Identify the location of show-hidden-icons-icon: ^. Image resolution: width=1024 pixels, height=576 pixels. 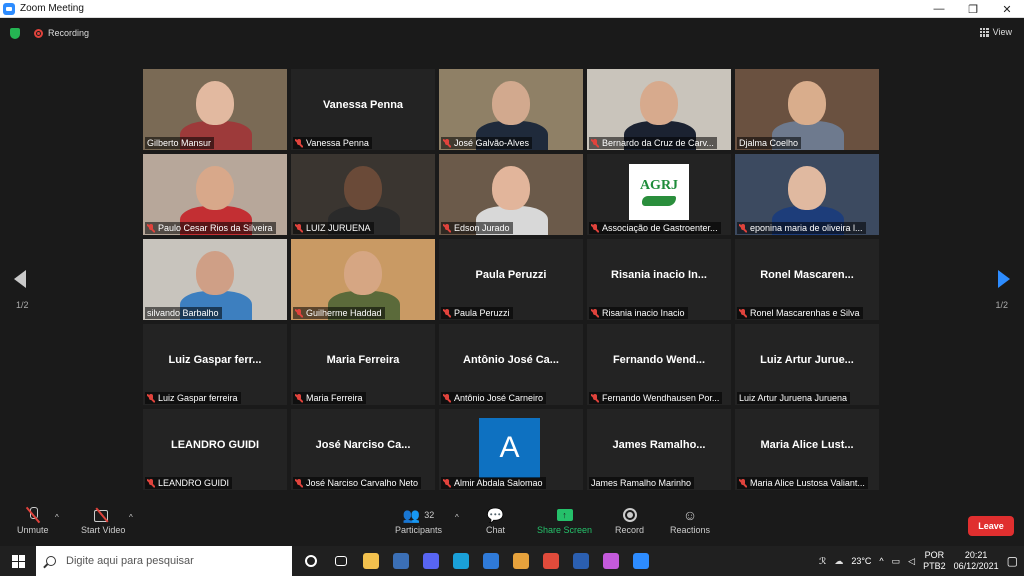
(881, 561).